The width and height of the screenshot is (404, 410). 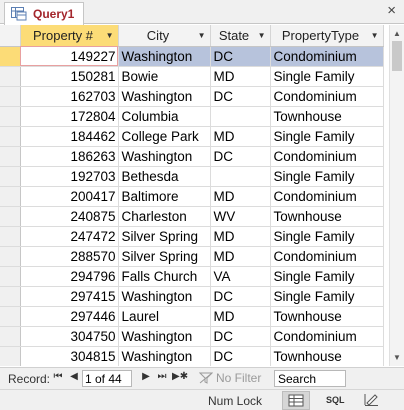 I want to click on table-row: 297415 Washington DC Single Family, so click(x=192, y=296).